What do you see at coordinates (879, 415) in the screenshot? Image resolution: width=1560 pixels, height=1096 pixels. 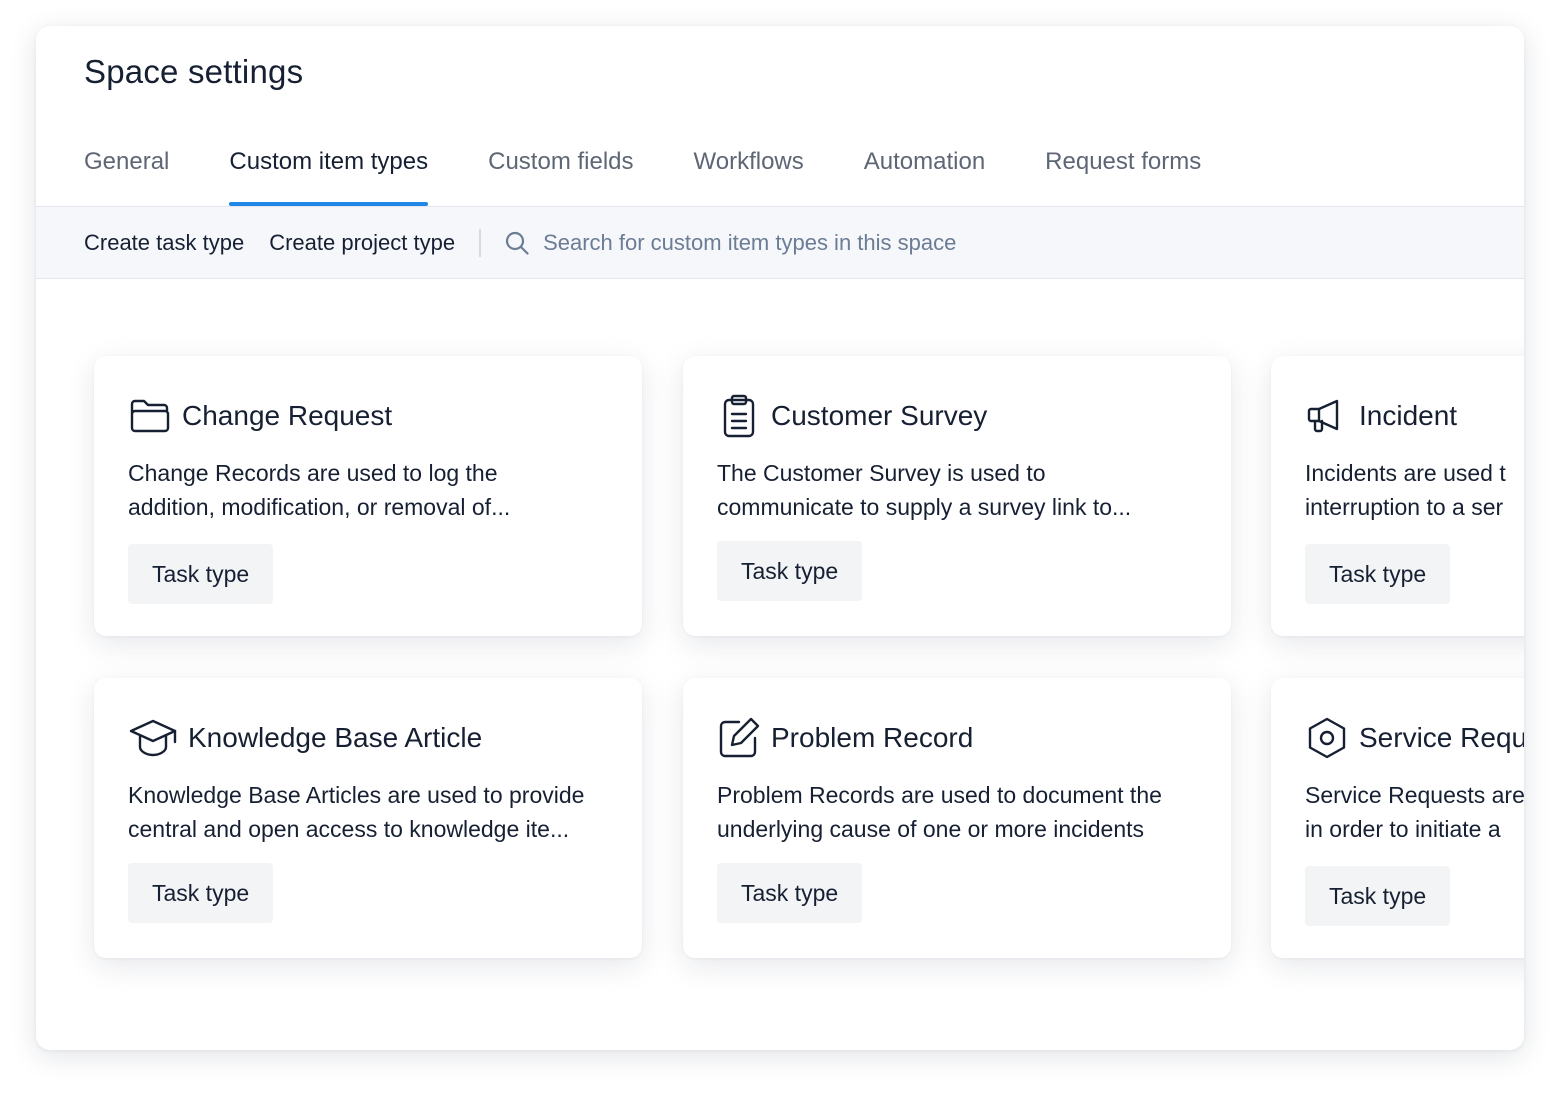 I see `card-title: Customer Survey` at bounding box center [879, 415].